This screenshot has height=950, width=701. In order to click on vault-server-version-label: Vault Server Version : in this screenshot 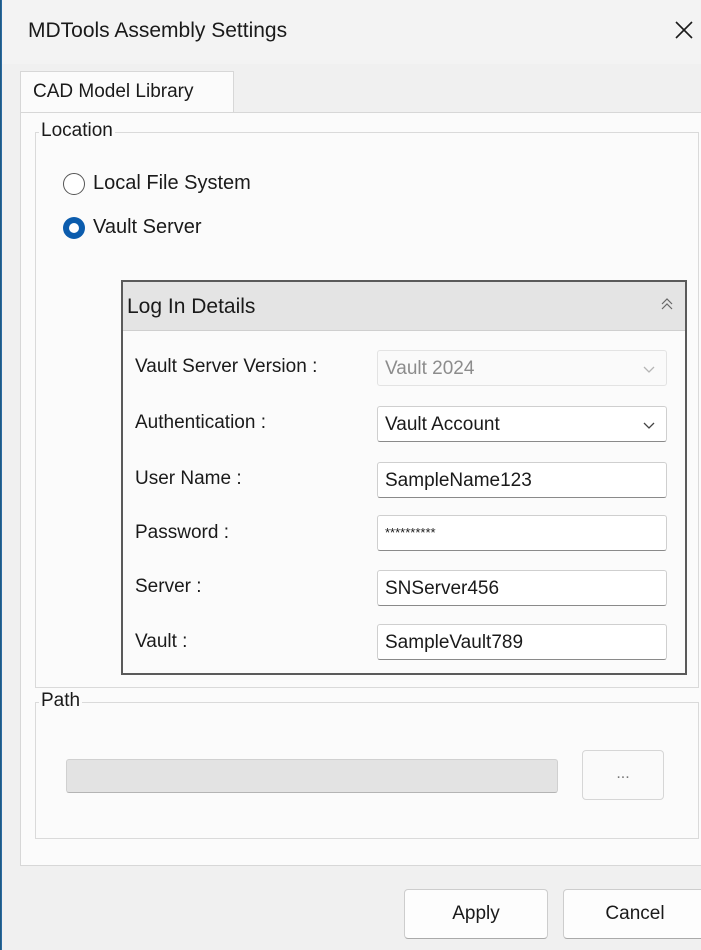, I will do `click(226, 366)`.